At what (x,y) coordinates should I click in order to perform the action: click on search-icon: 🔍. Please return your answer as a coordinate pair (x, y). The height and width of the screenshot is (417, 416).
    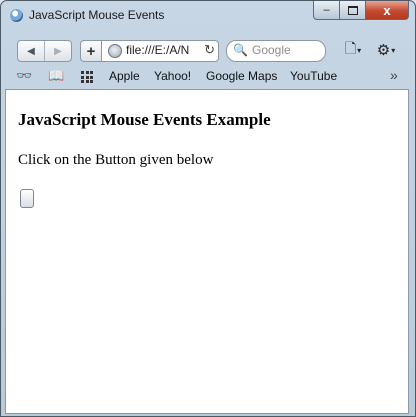
    Looking at the image, I should click on (240, 50).